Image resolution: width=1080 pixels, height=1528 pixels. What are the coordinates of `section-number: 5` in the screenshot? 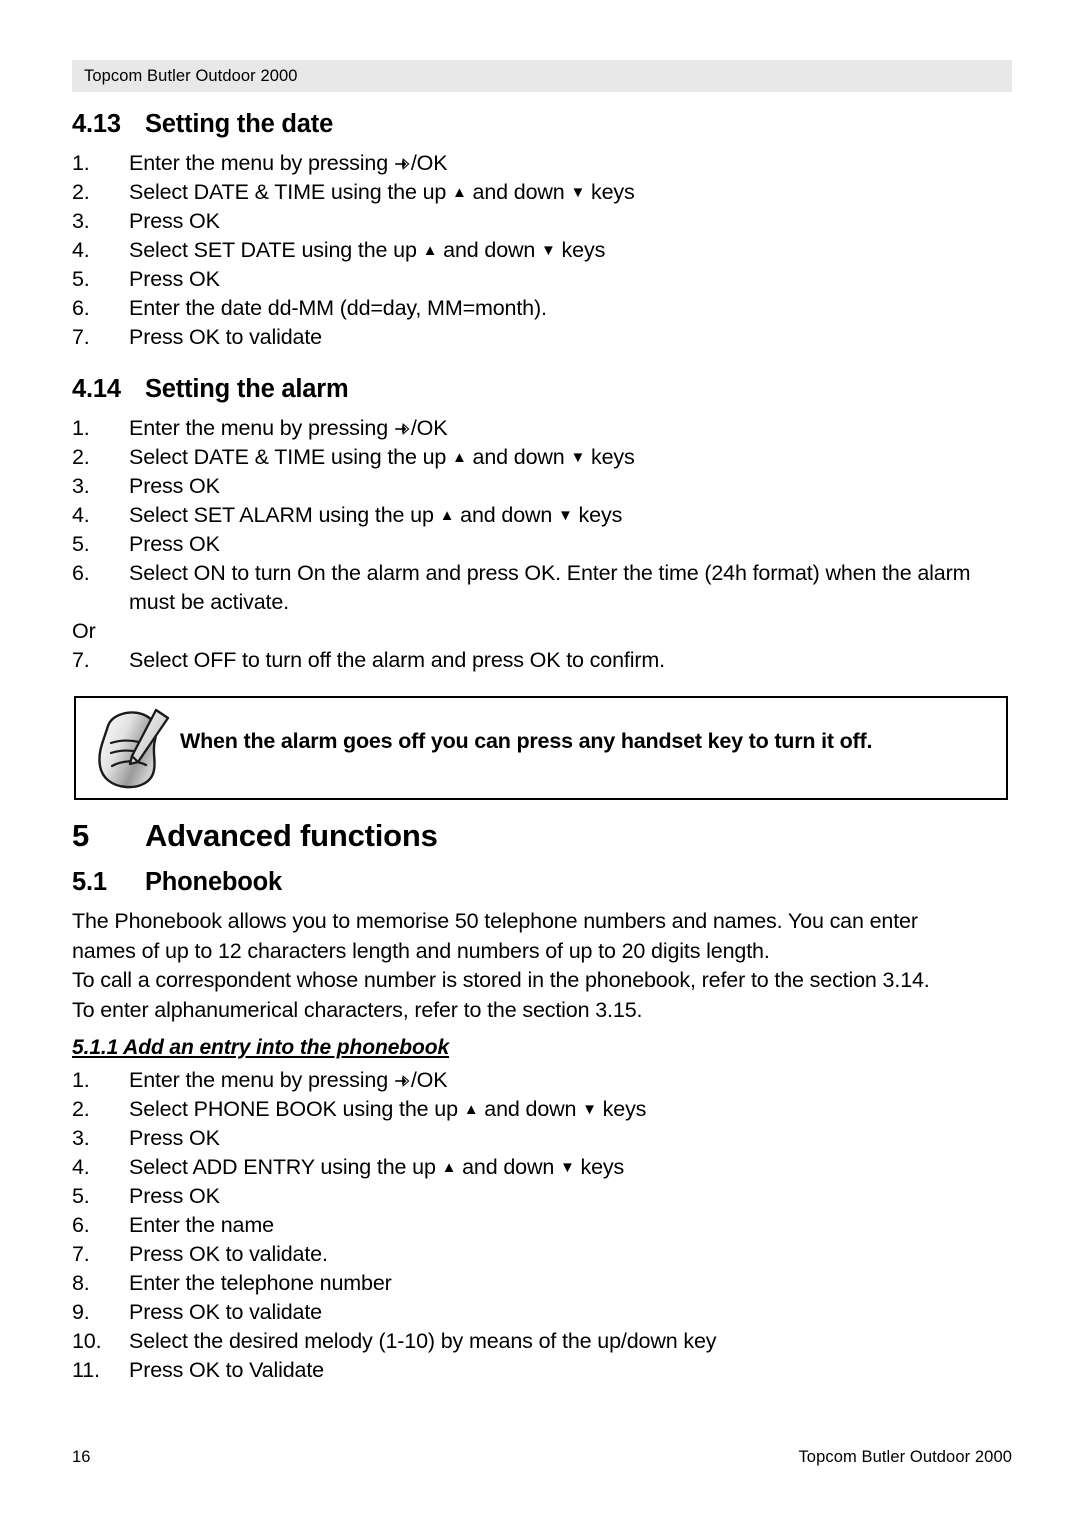 It's located at (81, 835).